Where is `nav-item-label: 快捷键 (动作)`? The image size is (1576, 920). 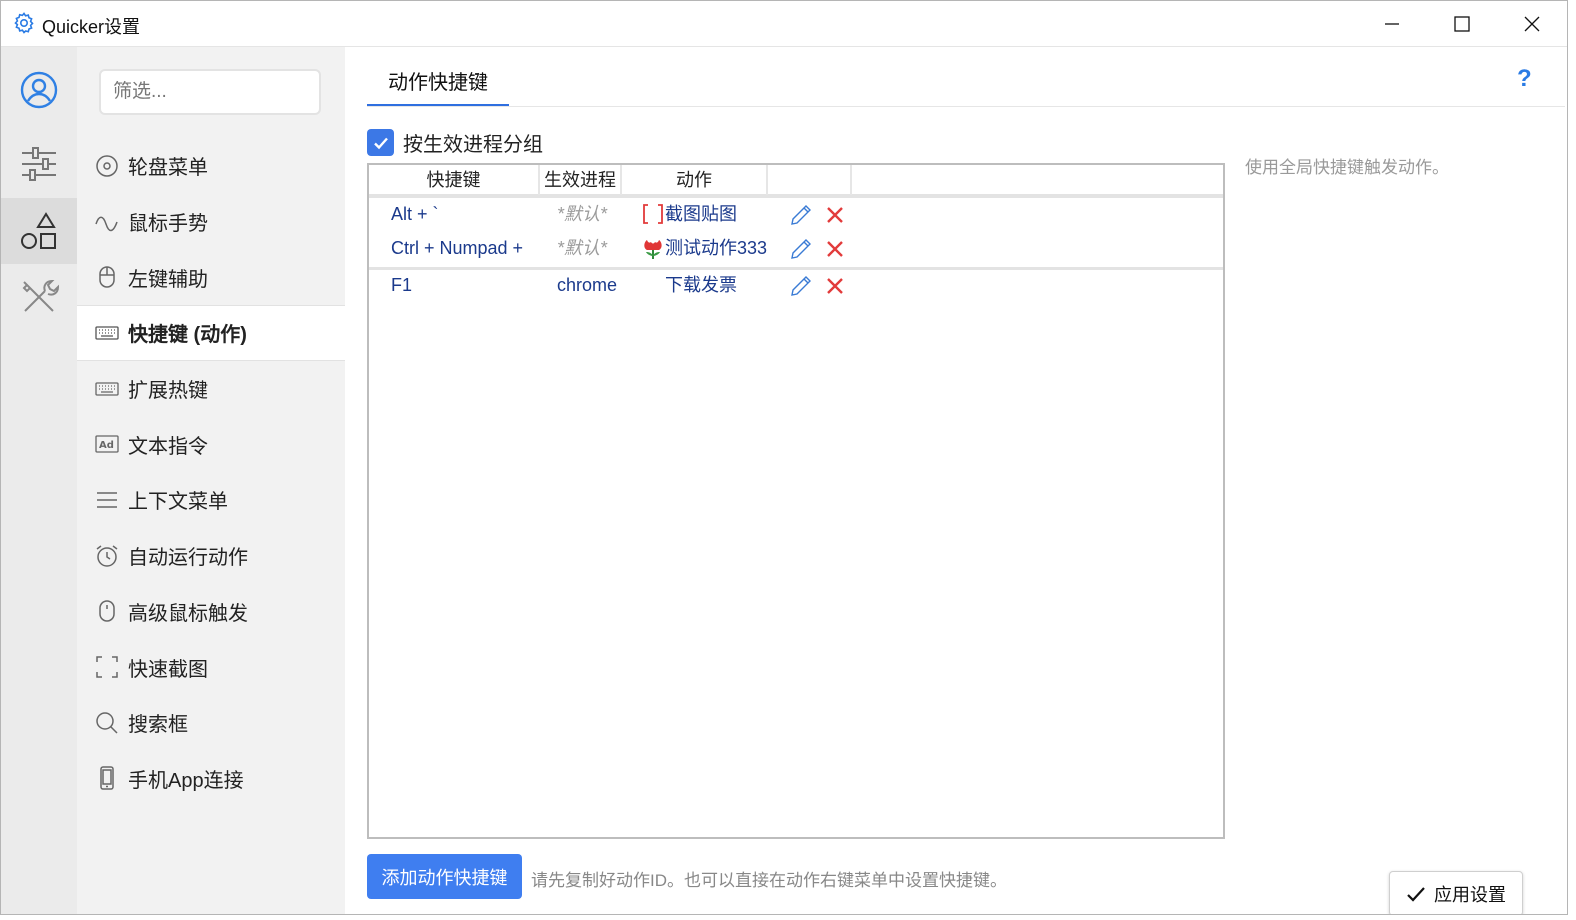 nav-item-label: 快捷键 (动作) is located at coordinates (187, 335).